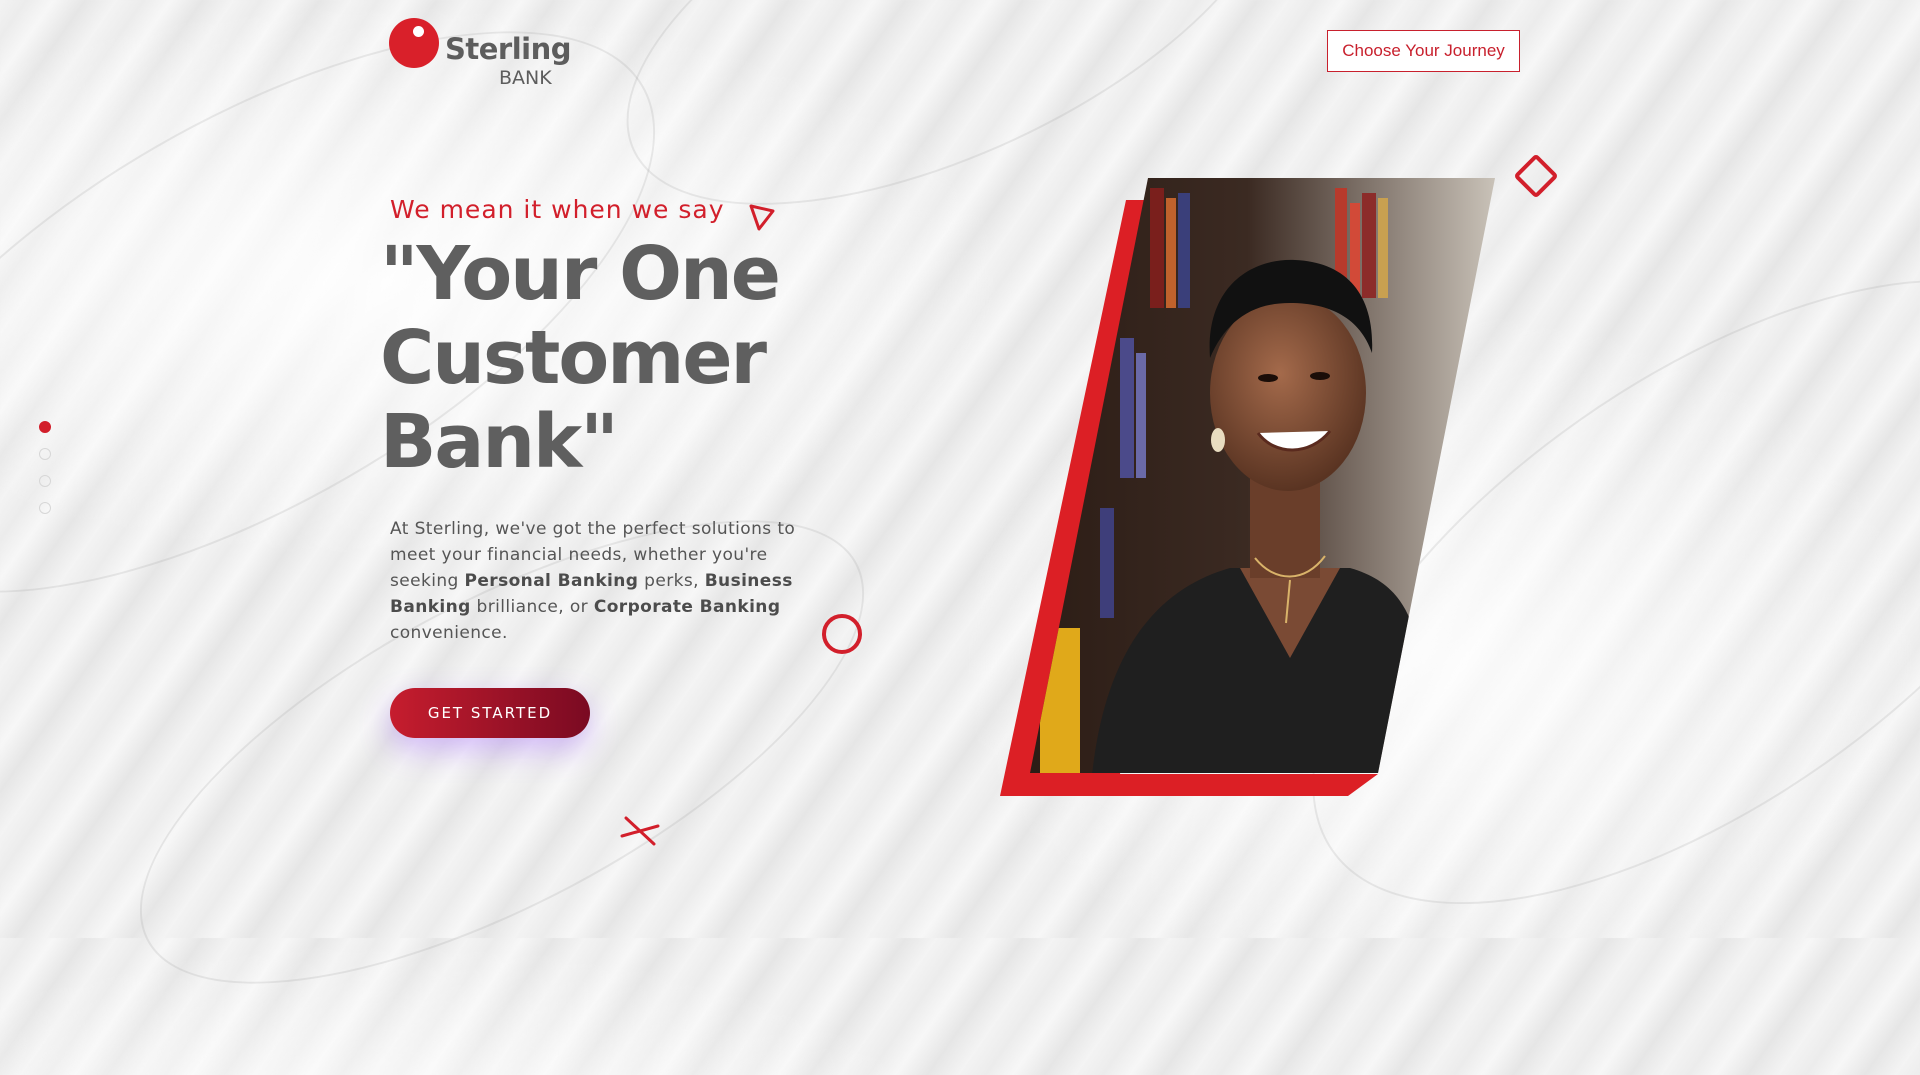 The image size is (1920, 1075). Describe the element at coordinates (551, 581) in the screenshot. I see `desc-highlight: Personal Banking` at that location.